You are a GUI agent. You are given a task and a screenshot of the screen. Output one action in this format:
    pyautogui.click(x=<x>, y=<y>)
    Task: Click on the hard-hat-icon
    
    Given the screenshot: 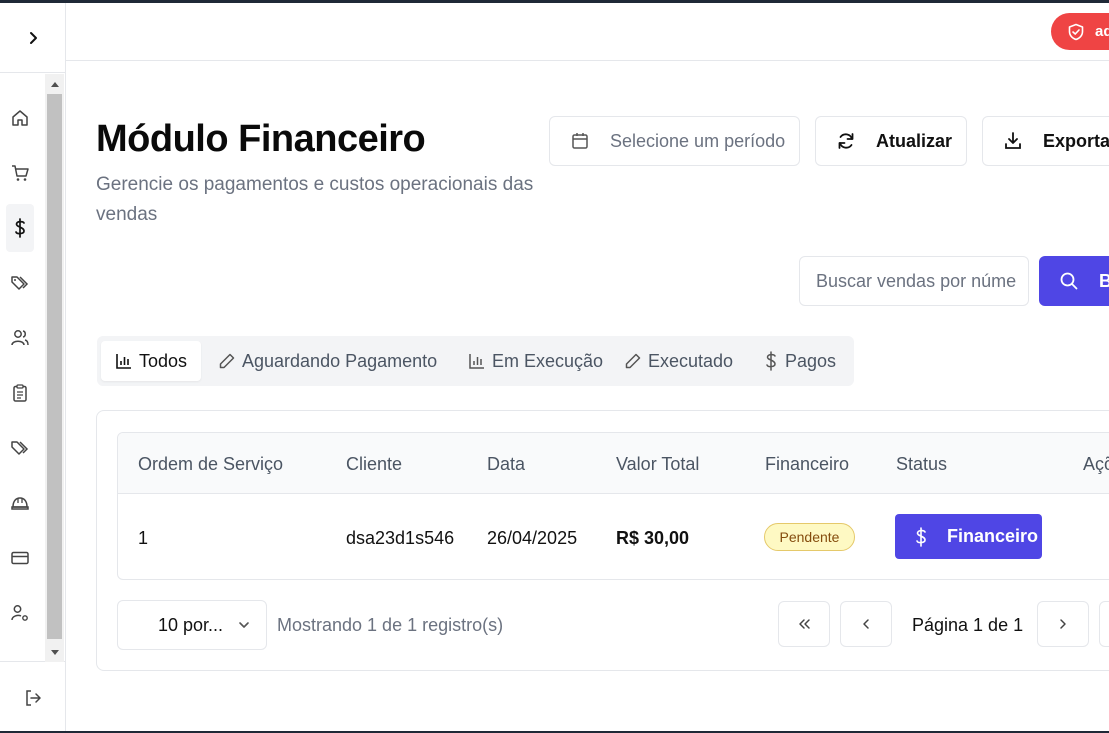 What is the action you would take?
    pyautogui.click(x=20, y=503)
    